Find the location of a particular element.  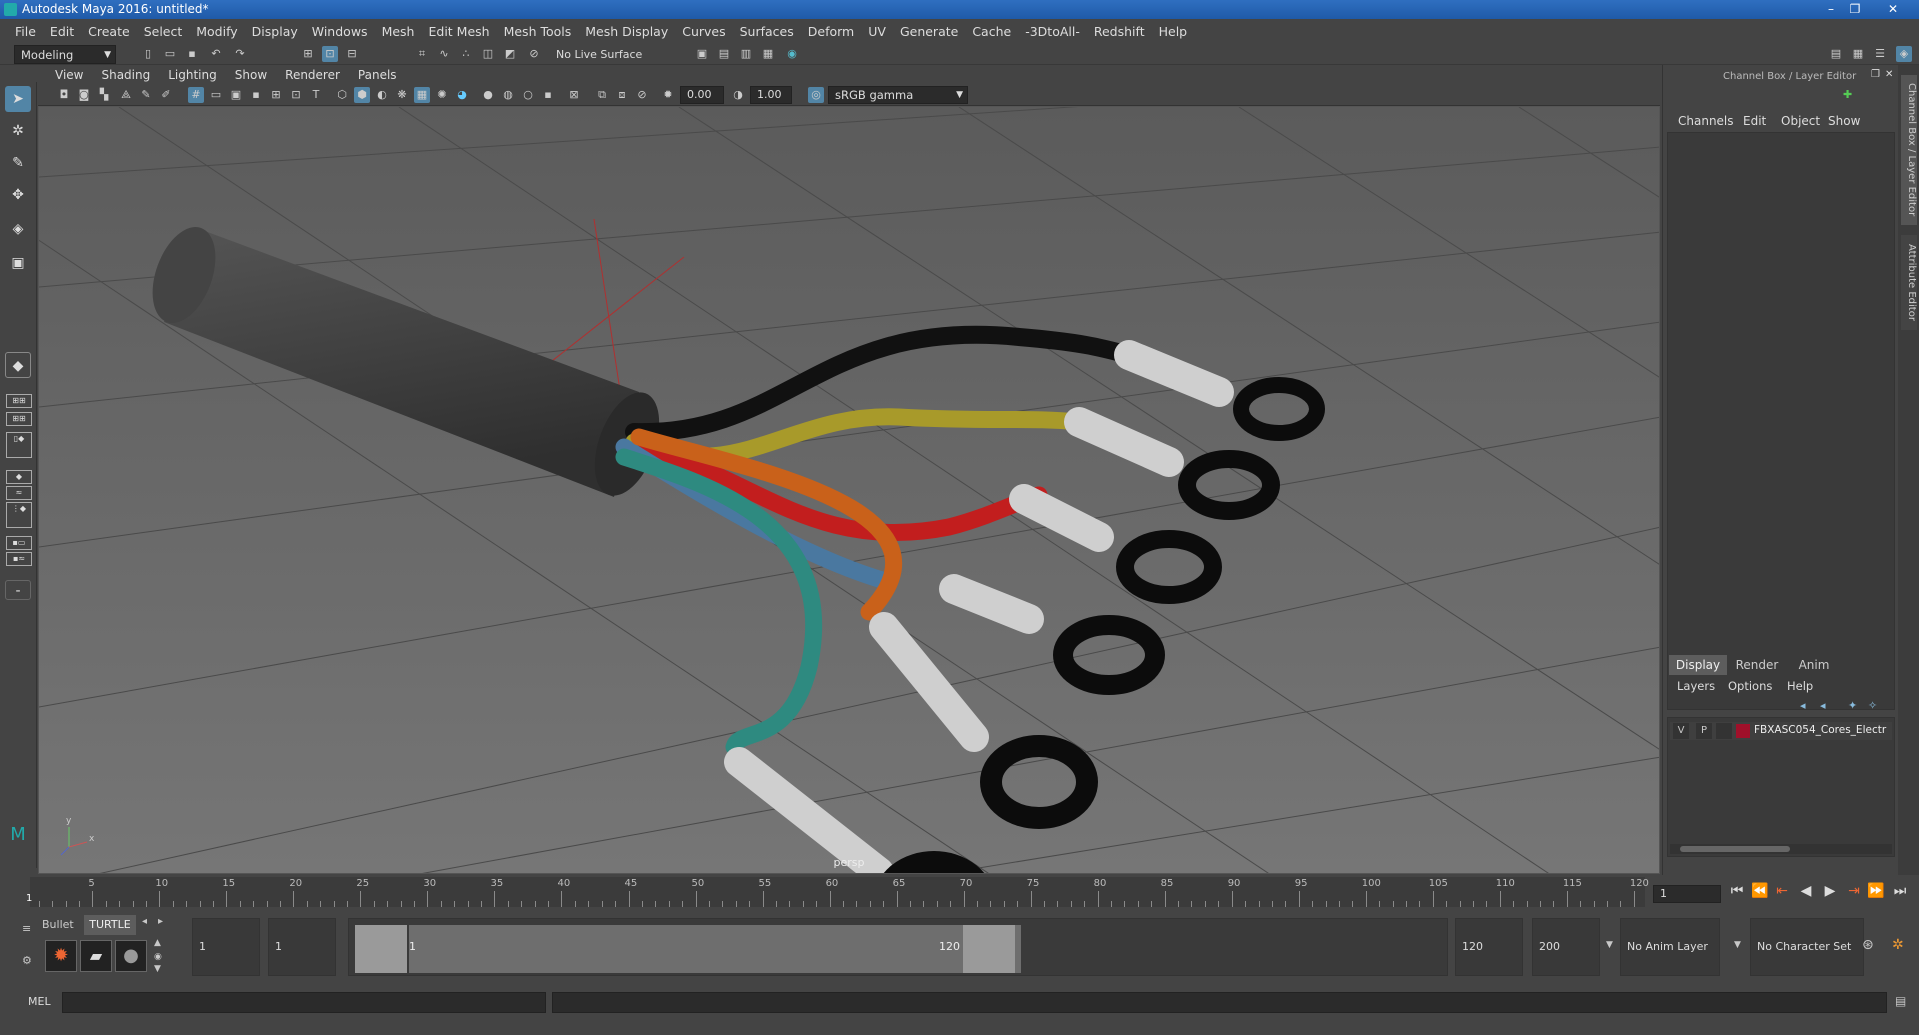

2d-pan-icon: ✐ is located at coordinates (166, 95).